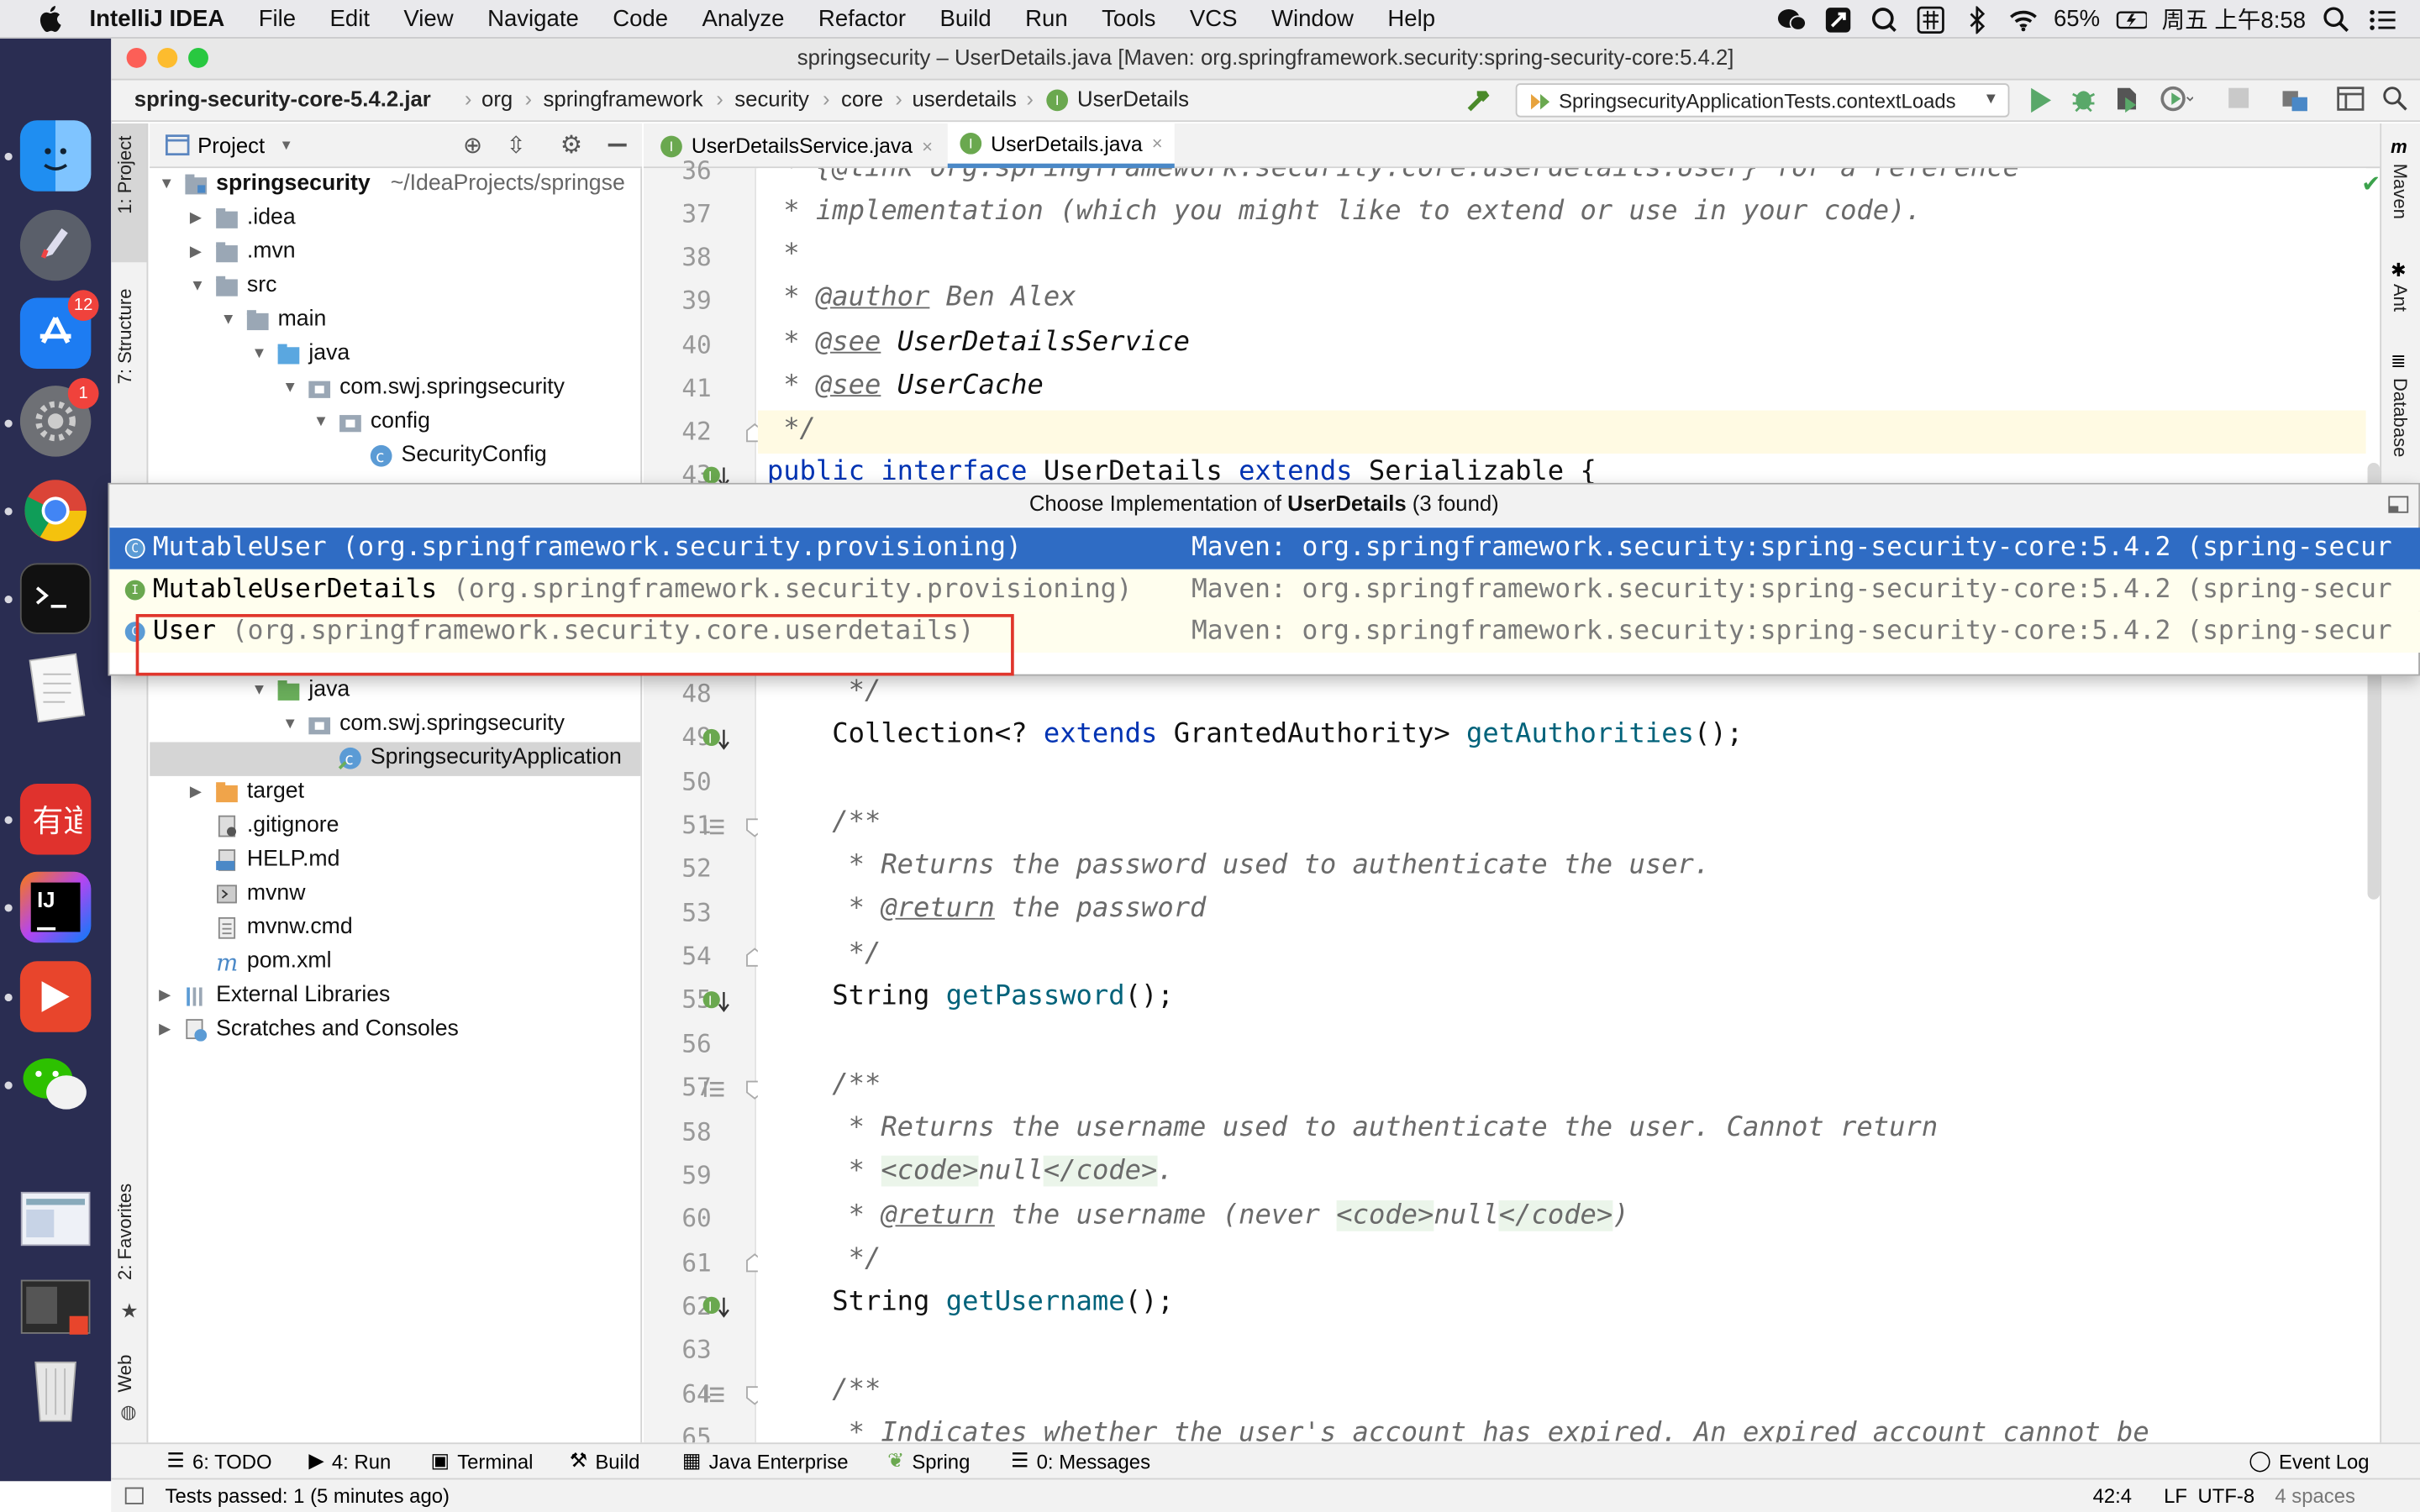 This screenshot has height=1512, width=2420. I want to click on pin-popup-icon, so click(2398, 508).